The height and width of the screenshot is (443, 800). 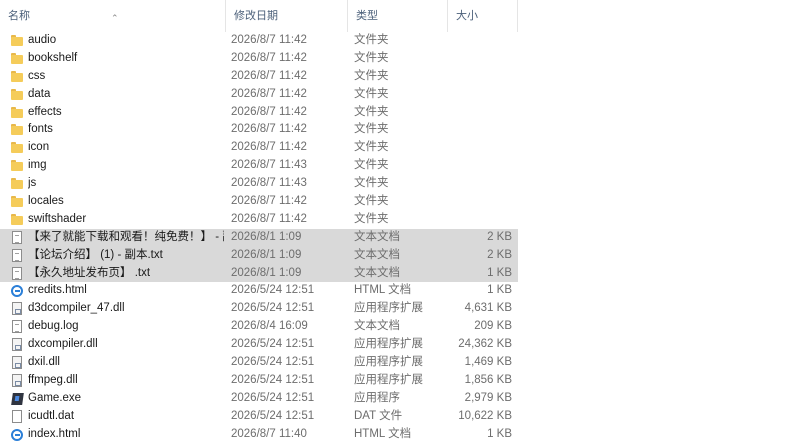 I want to click on file-row: swiftshader 2026/8/7 11:42 文件夹, so click(x=259, y=220).